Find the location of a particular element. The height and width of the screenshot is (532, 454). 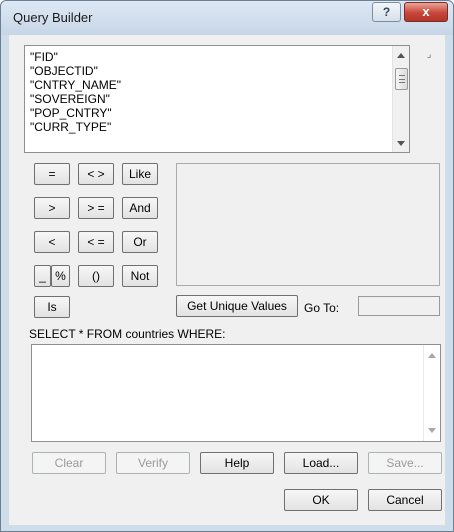

scroll-thumb is located at coordinates (401, 79).